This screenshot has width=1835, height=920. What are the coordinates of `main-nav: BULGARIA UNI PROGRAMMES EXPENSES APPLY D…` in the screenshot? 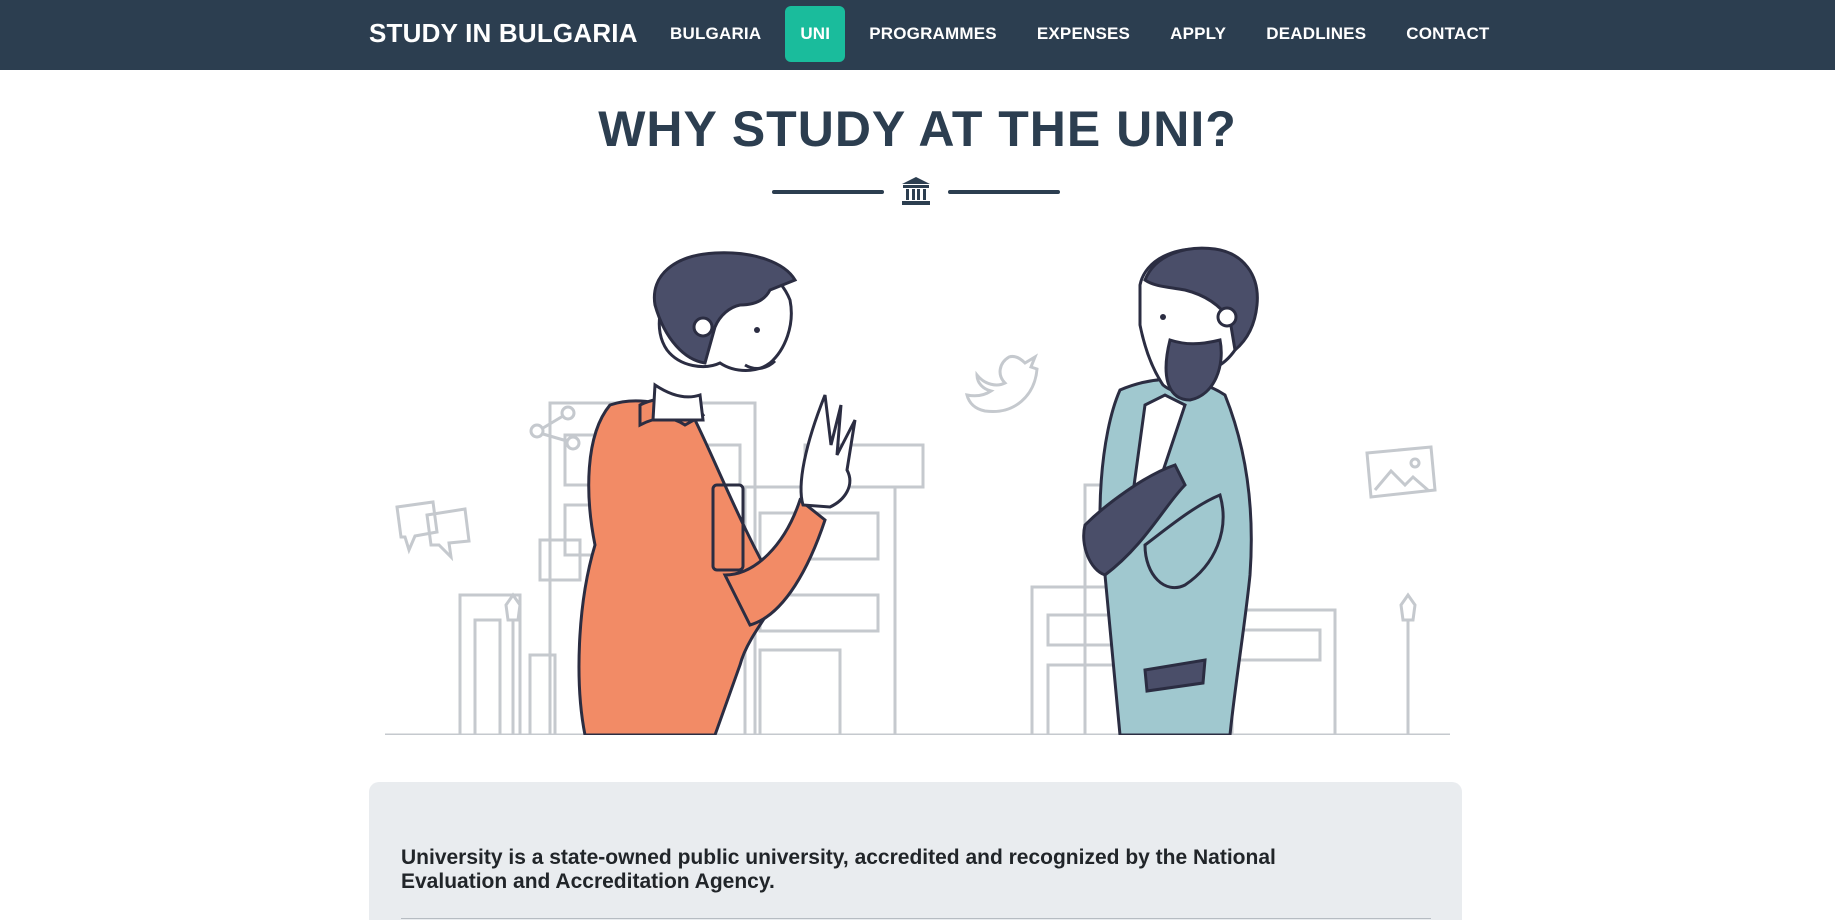 It's located at (1080, 34).